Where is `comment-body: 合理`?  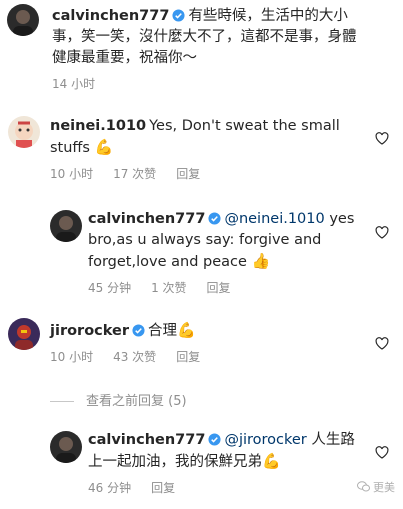
comment-body: 合理 is located at coordinates (162, 331).